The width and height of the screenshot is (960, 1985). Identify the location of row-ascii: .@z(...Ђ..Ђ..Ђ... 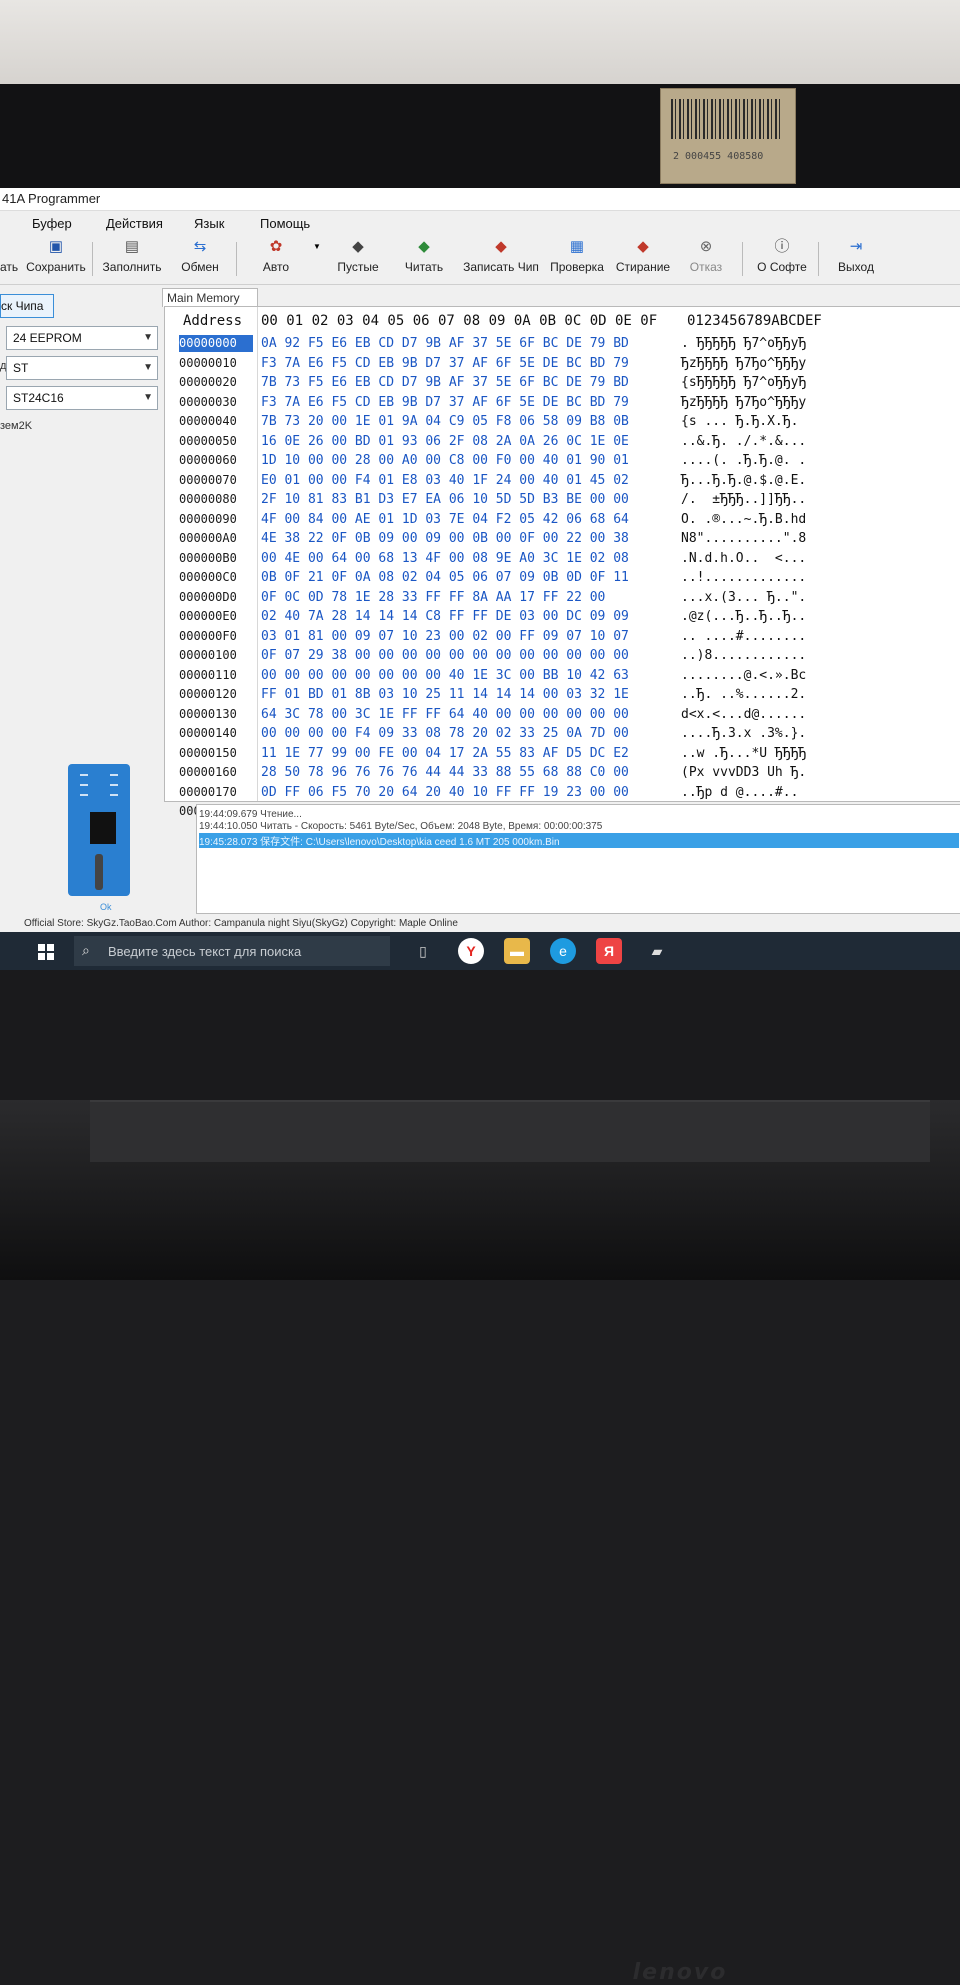
(743, 616).